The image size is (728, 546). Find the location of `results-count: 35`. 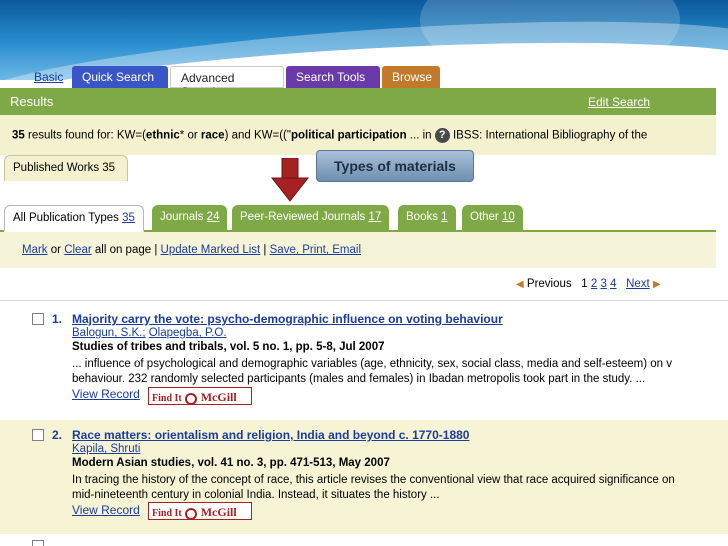

results-count: 35 is located at coordinates (18, 135).